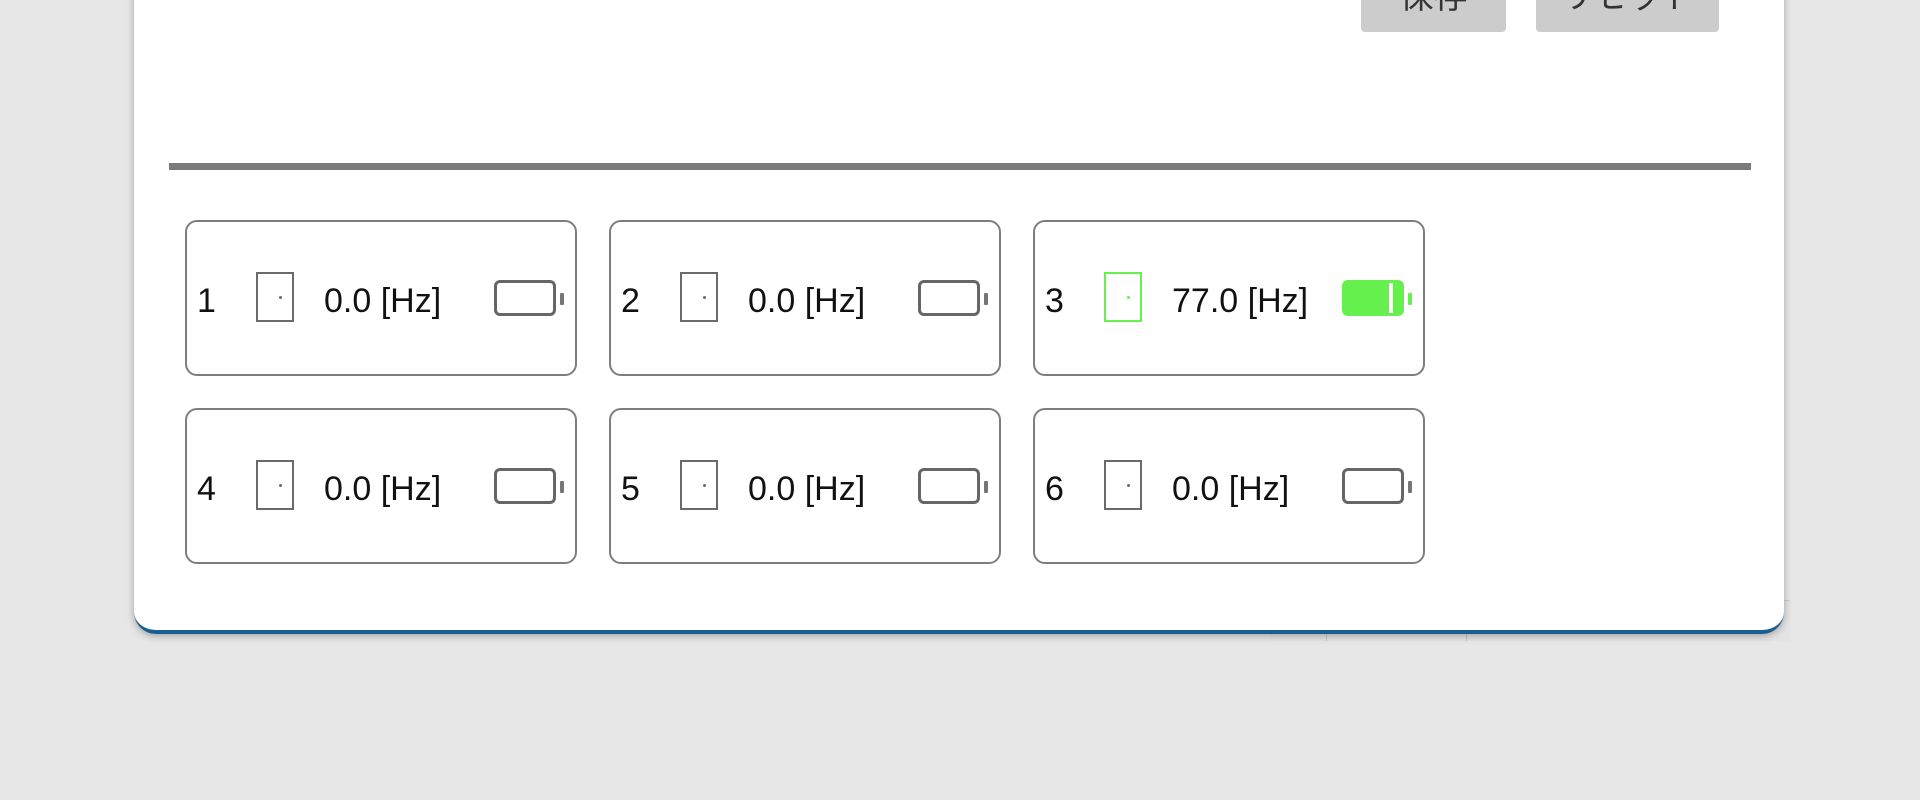 The width and height of the screenshot is (1920, 800). What do you see at coordinates (1627, 16) in the screenshot?
I see `reset-button: リセット` at bounding box center [1627, 16].